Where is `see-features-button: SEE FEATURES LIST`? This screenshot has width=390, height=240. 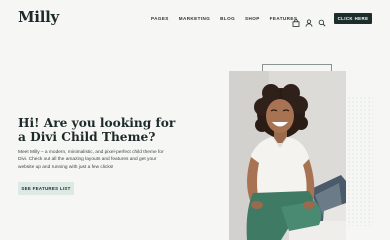
see-features-button: SEE FEATURES LIST is located at coordinates (46, 188).